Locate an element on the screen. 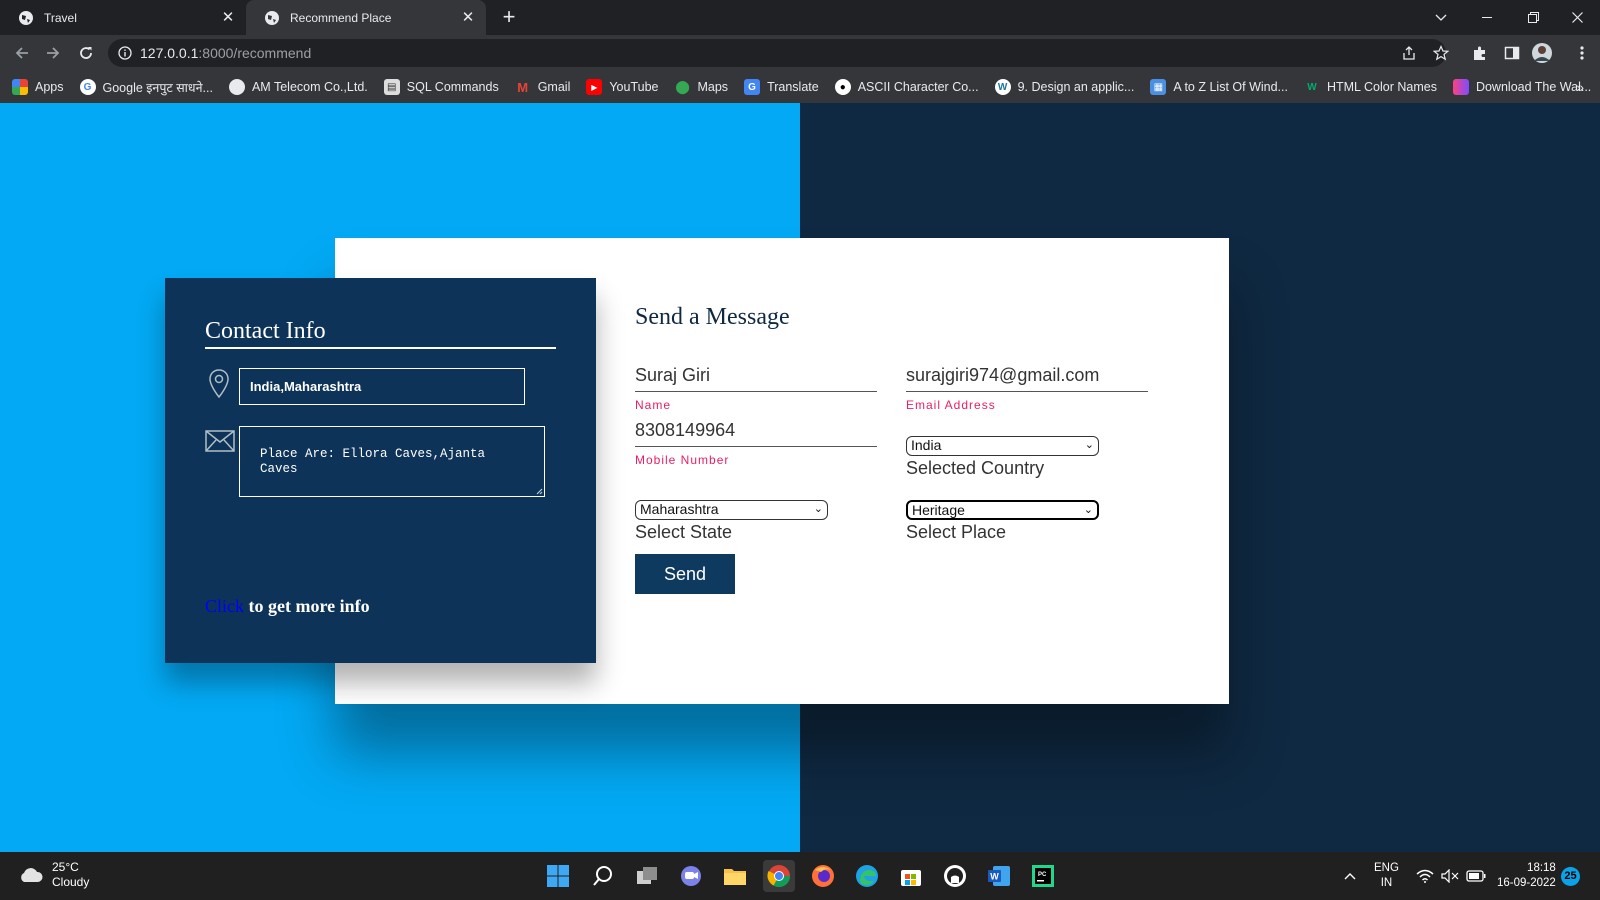 This screenshot has width=1600, height=900. puzzle-icon is located at coordinates (1479, 53).